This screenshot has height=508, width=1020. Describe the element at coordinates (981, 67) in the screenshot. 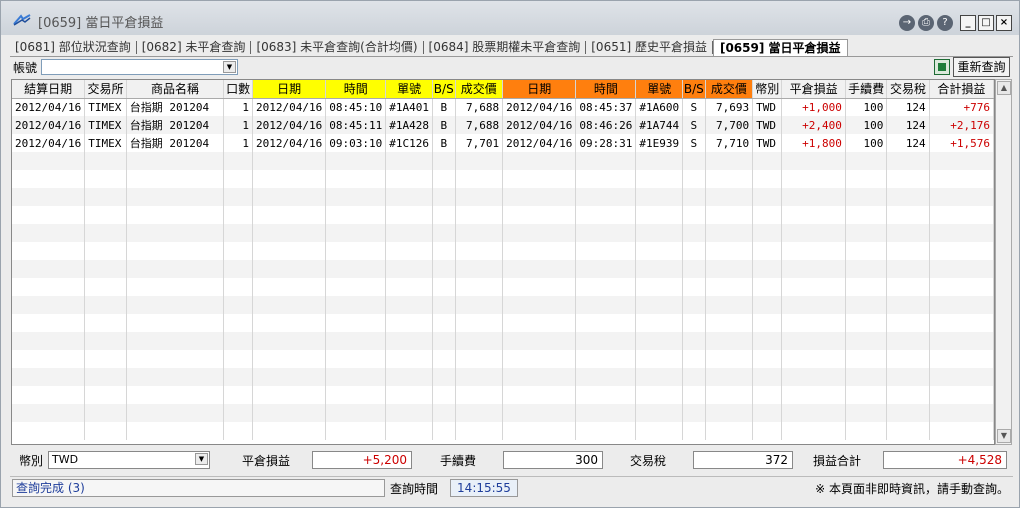

I see `requery-button: 重新查詢` at that location.